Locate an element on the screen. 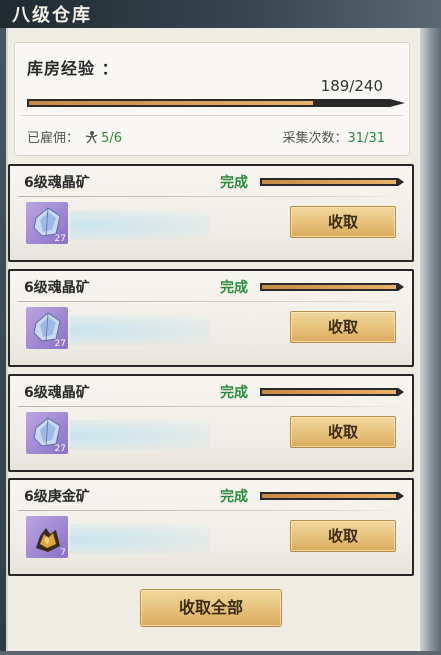  exp-progress-fill is located at coordinates (171, 103).